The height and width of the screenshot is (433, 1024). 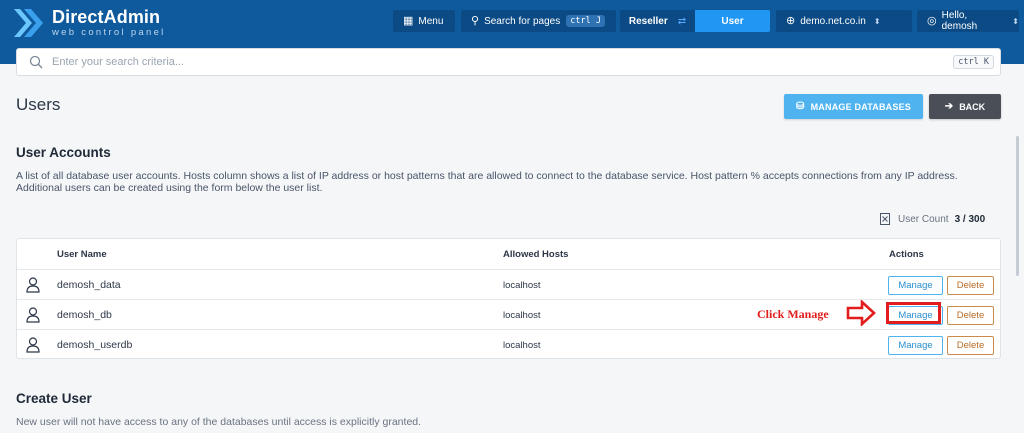 What do you see at coordinates (475, 20) in the screenshot?
I see `search-icon: ⚲` at bounding box center [475, 20].